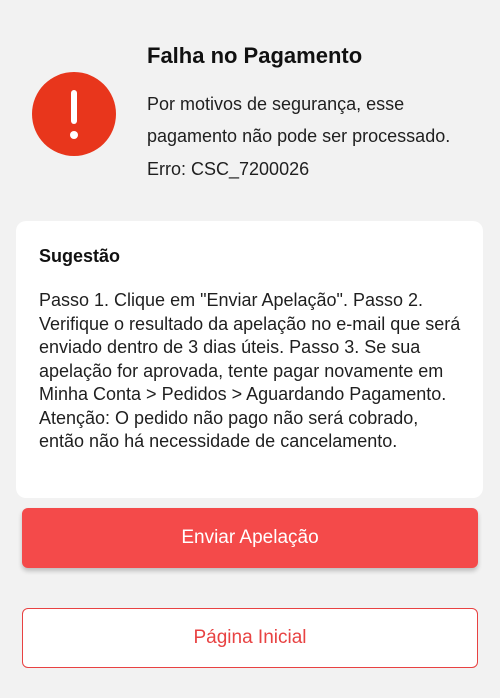  Describe the element at coordinates (80, 256) in the screenshot. I see `suggestion-title: Sugestão` at that location.